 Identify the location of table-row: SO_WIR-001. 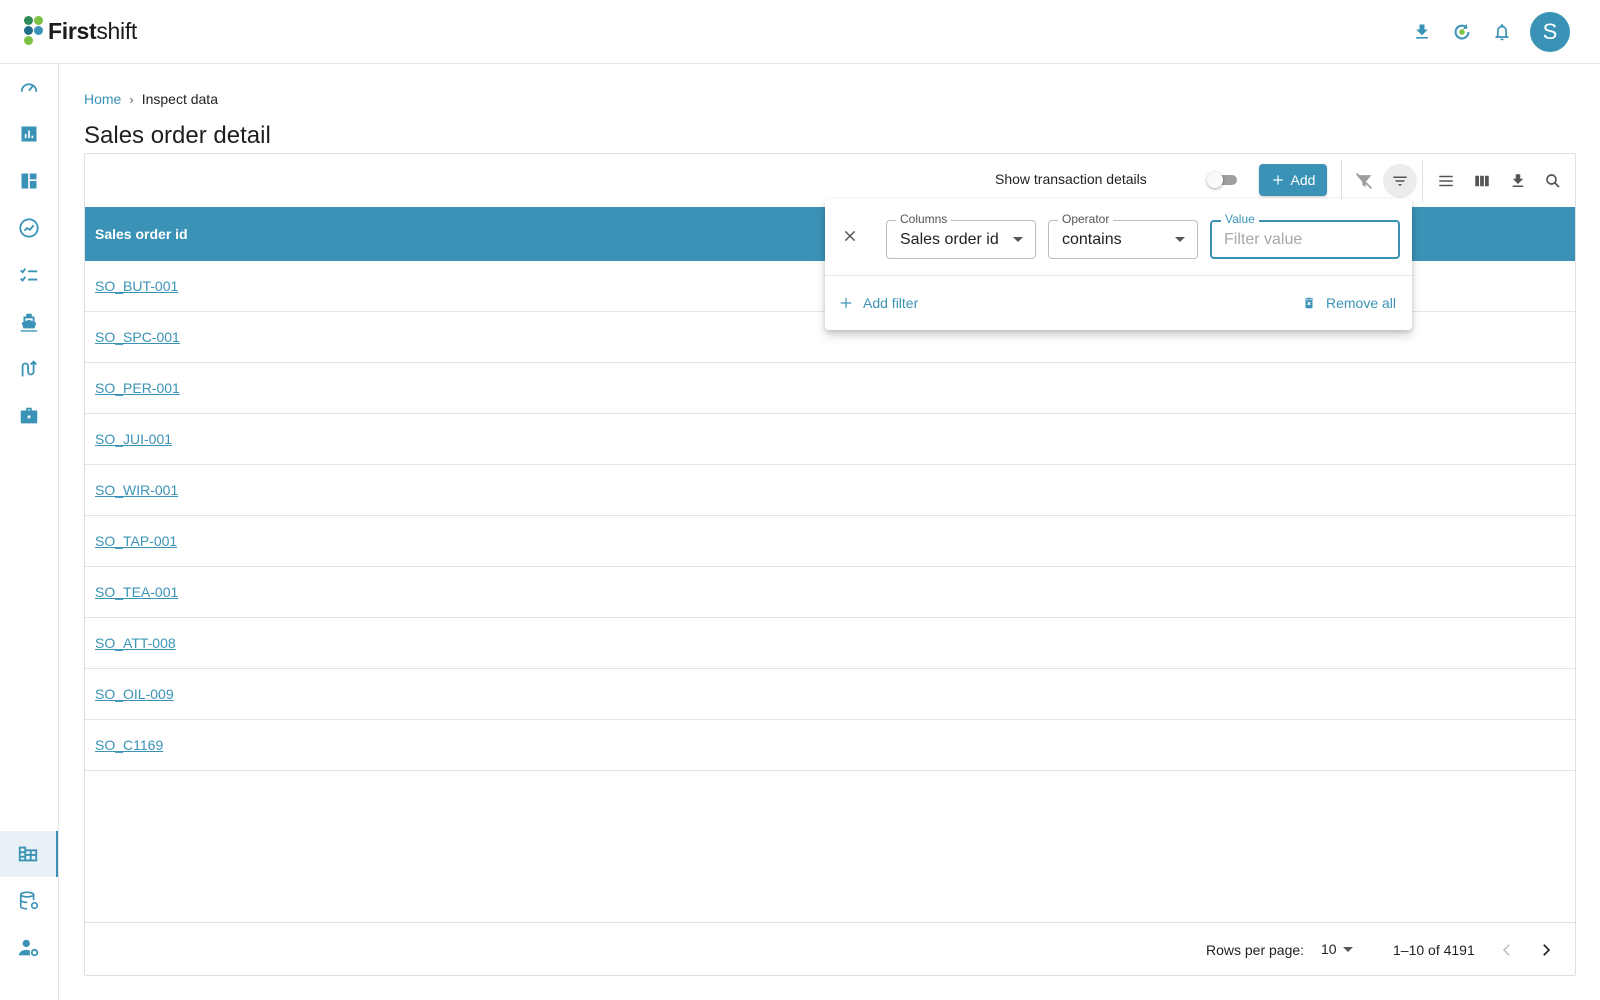
(830, 490).